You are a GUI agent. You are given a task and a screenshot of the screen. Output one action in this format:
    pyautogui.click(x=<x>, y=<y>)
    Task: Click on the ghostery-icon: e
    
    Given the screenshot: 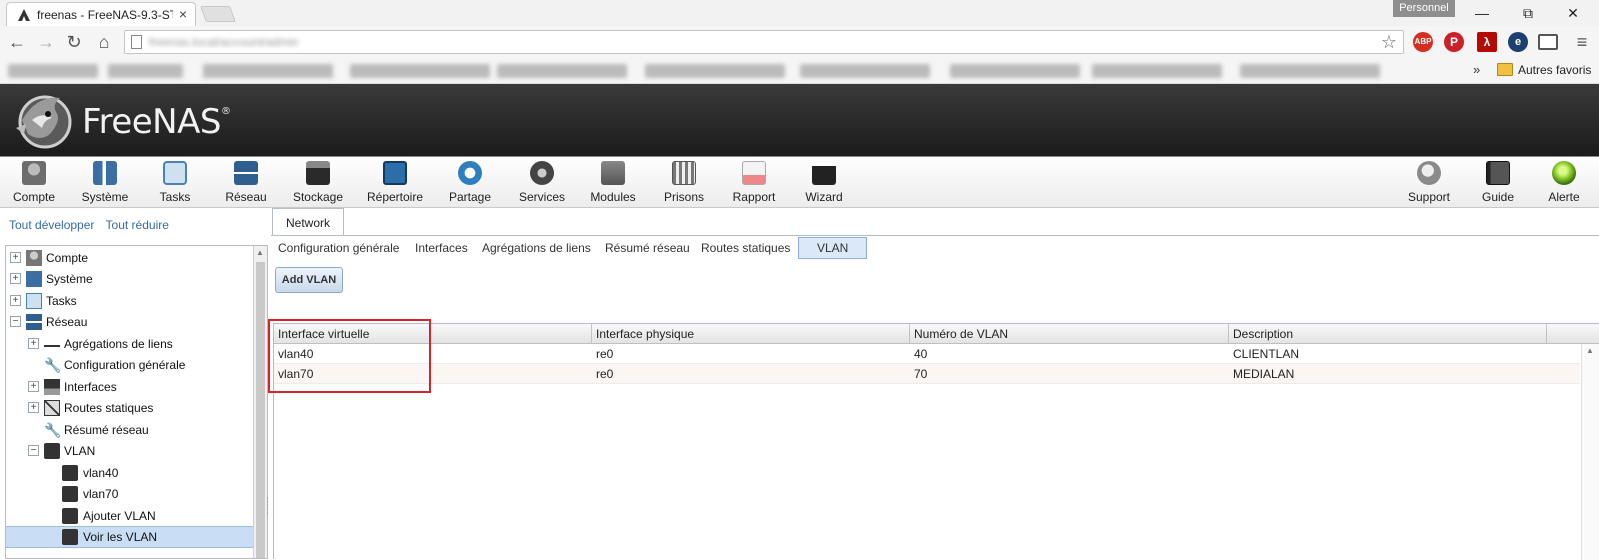 What is the action you would take?
    pyautogui.click(x=1518, y=42)
    